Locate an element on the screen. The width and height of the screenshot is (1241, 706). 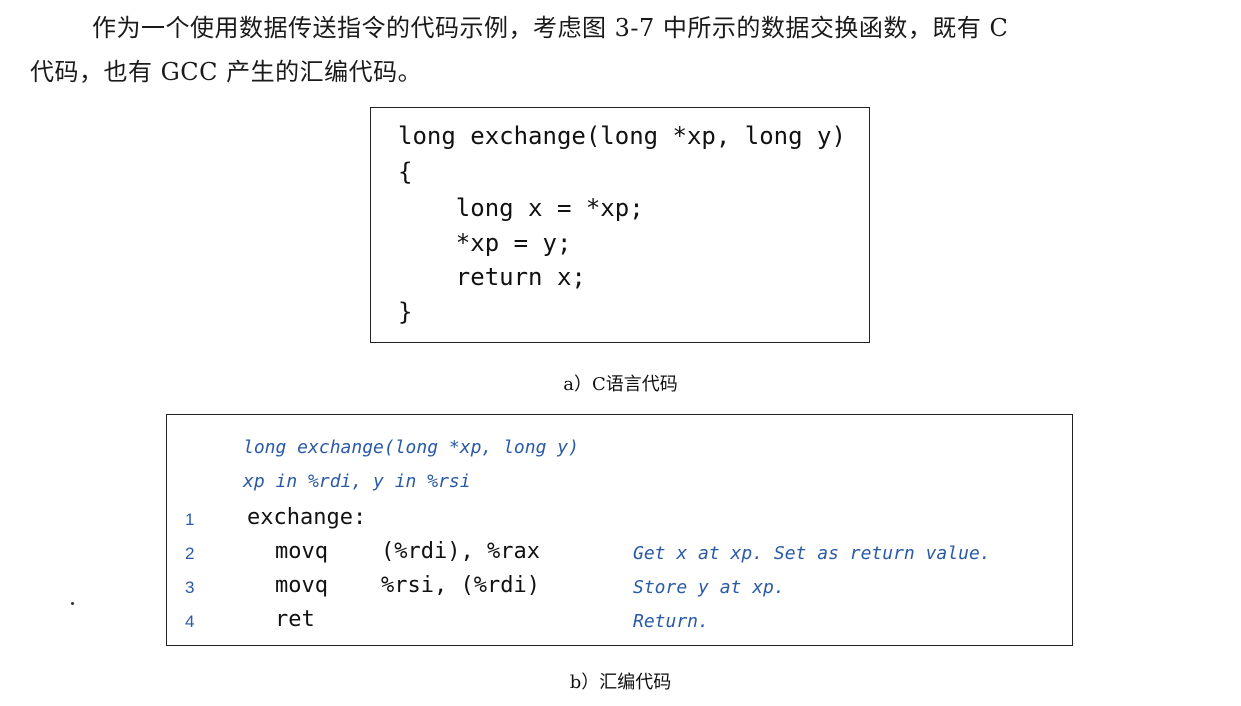
asm-line-number: 1 is located at coordinates (190, 519).